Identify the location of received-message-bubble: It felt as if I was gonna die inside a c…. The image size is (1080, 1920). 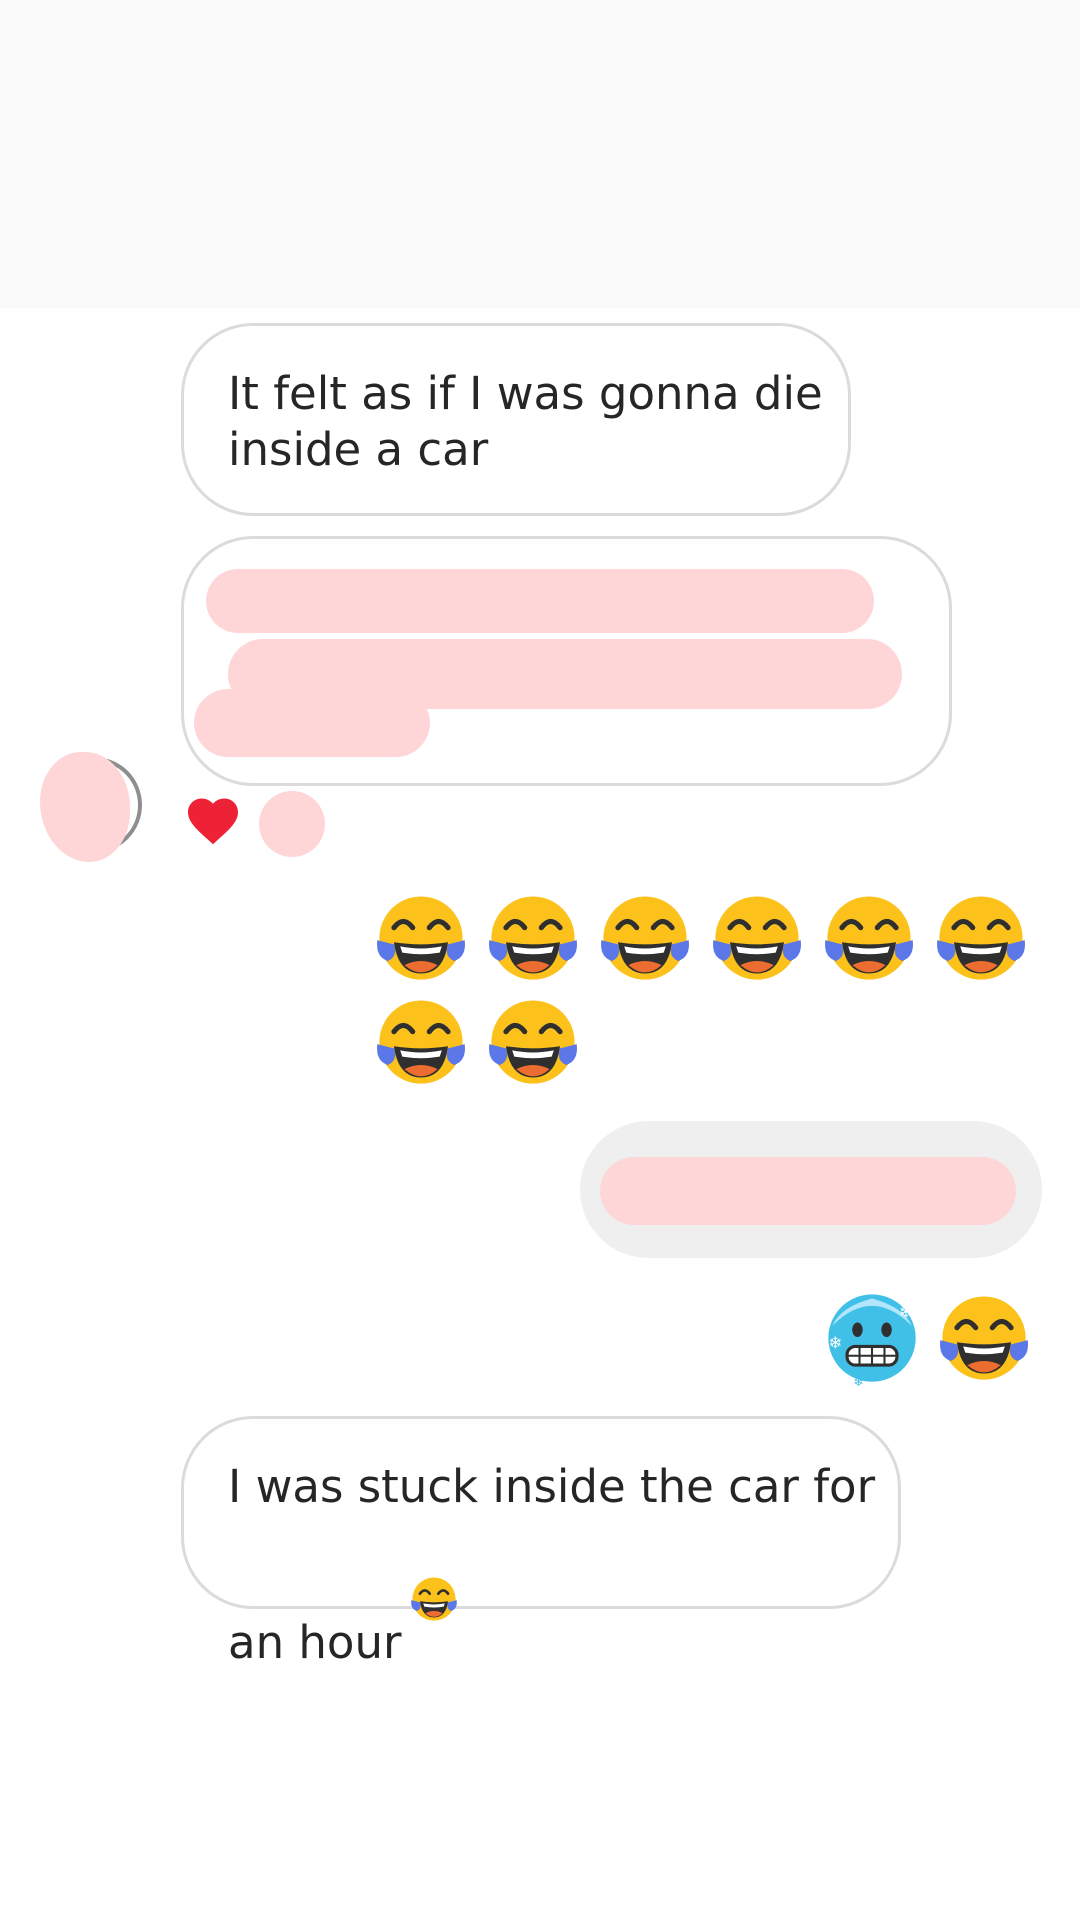
(516, 419).